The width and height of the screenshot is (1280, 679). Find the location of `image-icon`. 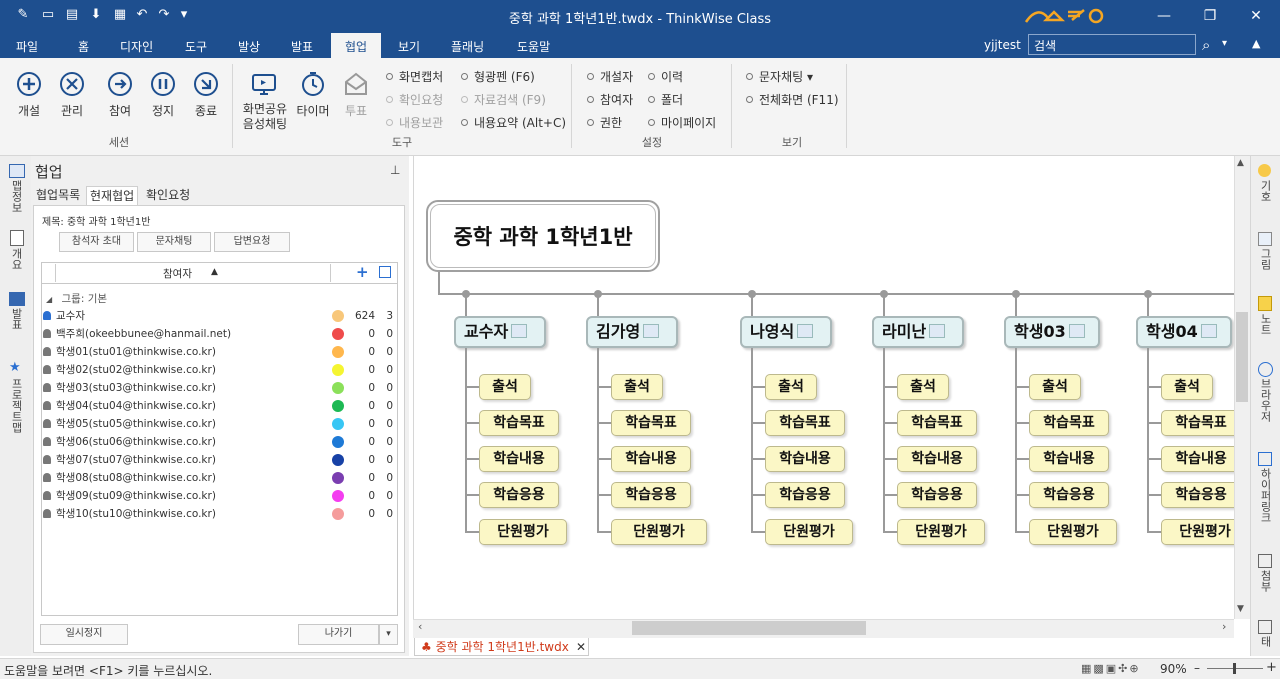

image-icon is located at coordinates (1265, 239).